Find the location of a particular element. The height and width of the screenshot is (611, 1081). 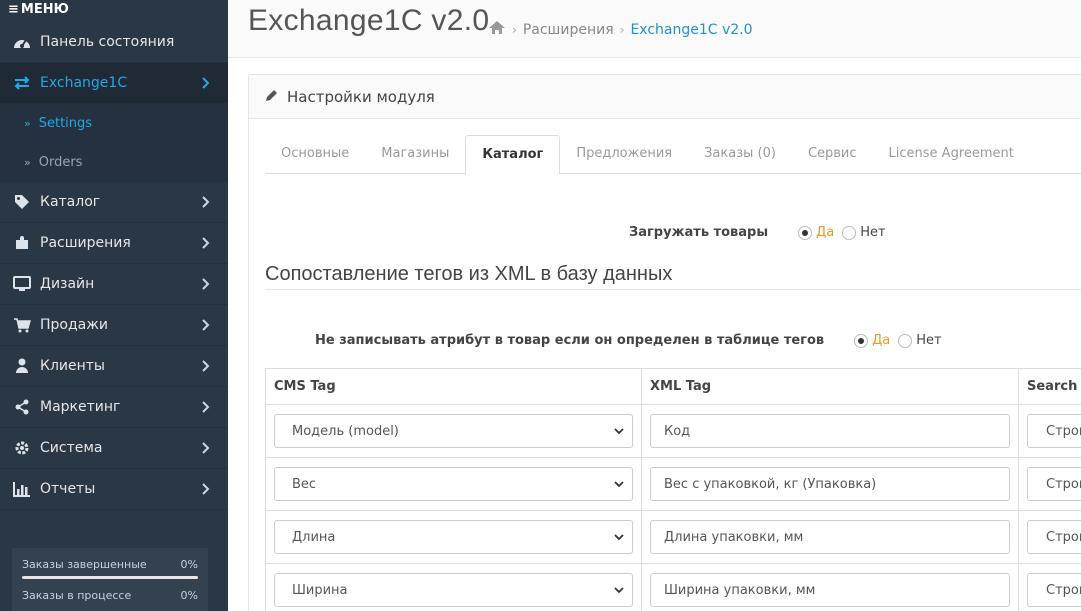

stat-label: Заказы в процессе is located at coordinates (77, 595).